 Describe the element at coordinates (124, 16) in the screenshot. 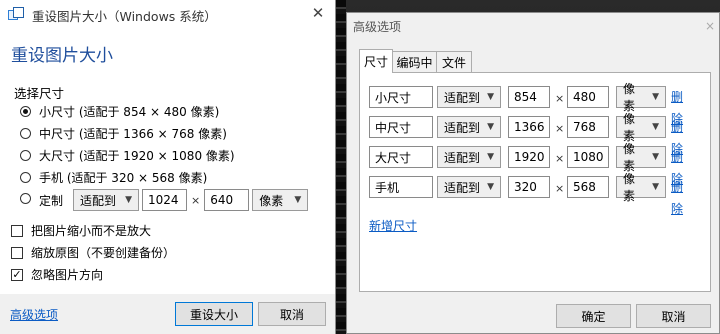

I see `window-title: 重设图片大小（Windows 系统）` at that location.